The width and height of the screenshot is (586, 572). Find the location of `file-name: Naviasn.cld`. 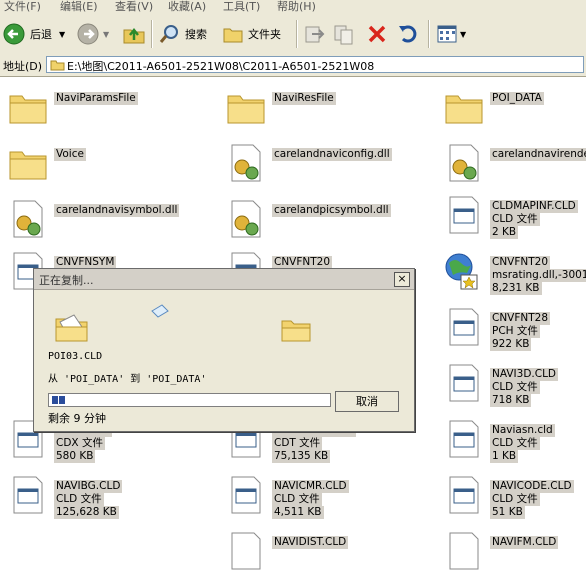

file-name: Naviasn.cld is located at coordinates (522, 430).